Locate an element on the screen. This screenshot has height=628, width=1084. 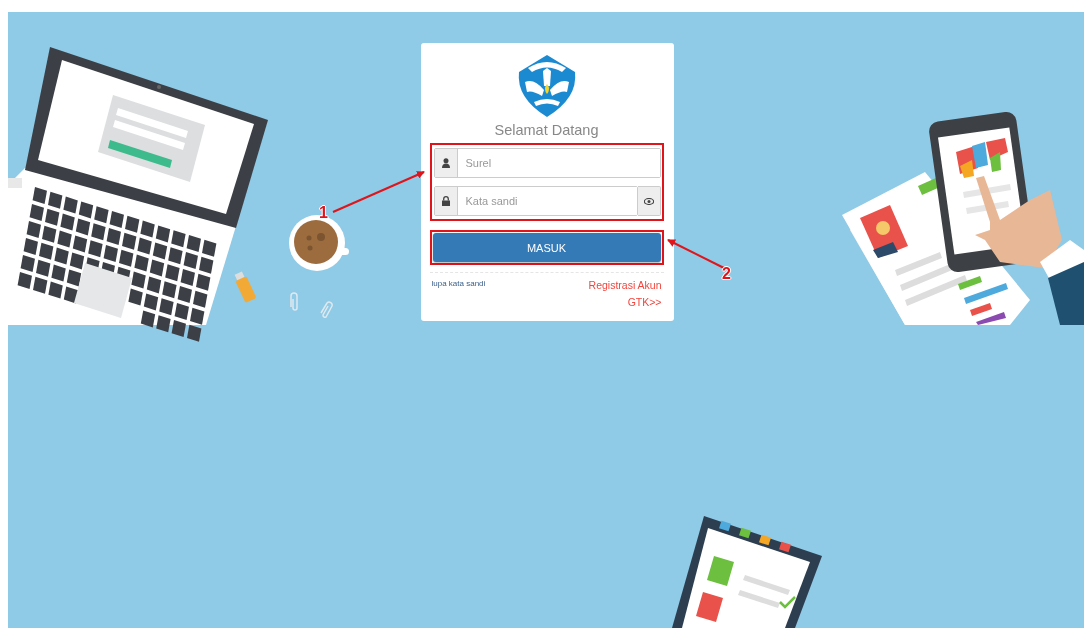
eye-icon is located at coordinates (648, 201).